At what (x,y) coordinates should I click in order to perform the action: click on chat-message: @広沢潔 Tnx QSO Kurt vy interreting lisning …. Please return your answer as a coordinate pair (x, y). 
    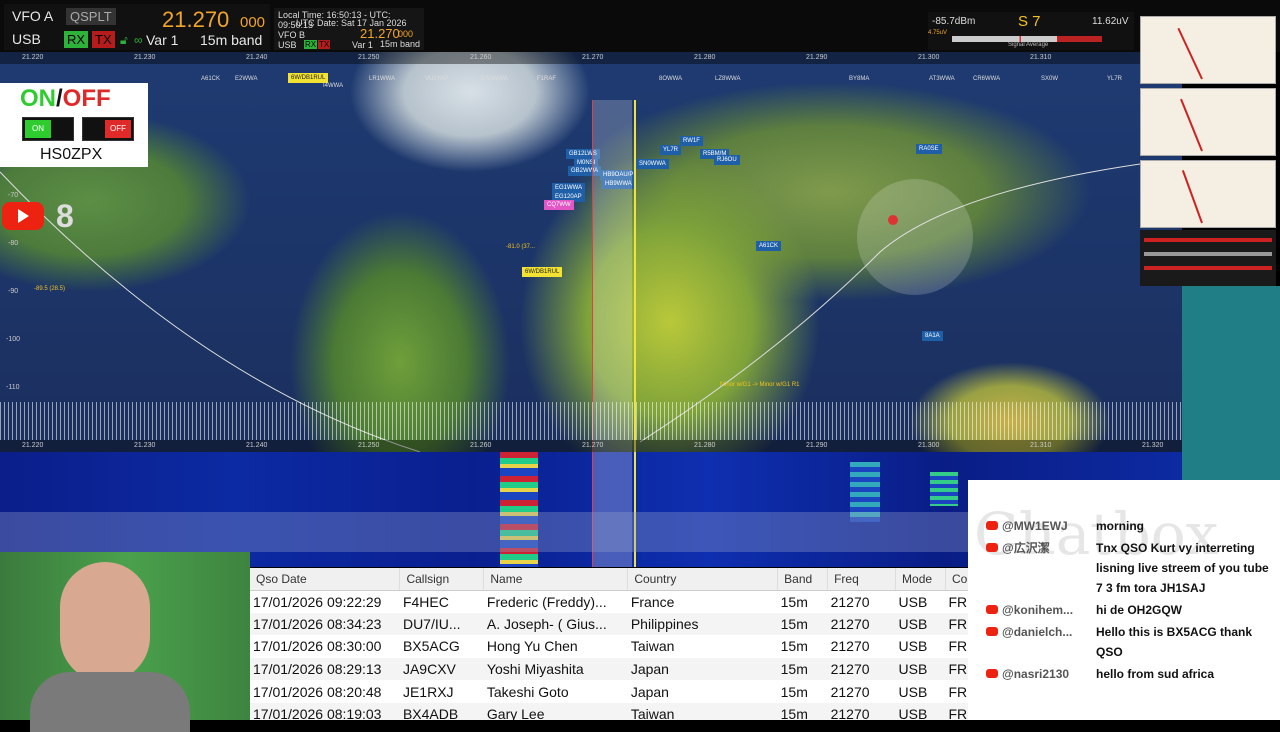
    Looking at the image, I should click on (1131, 568).